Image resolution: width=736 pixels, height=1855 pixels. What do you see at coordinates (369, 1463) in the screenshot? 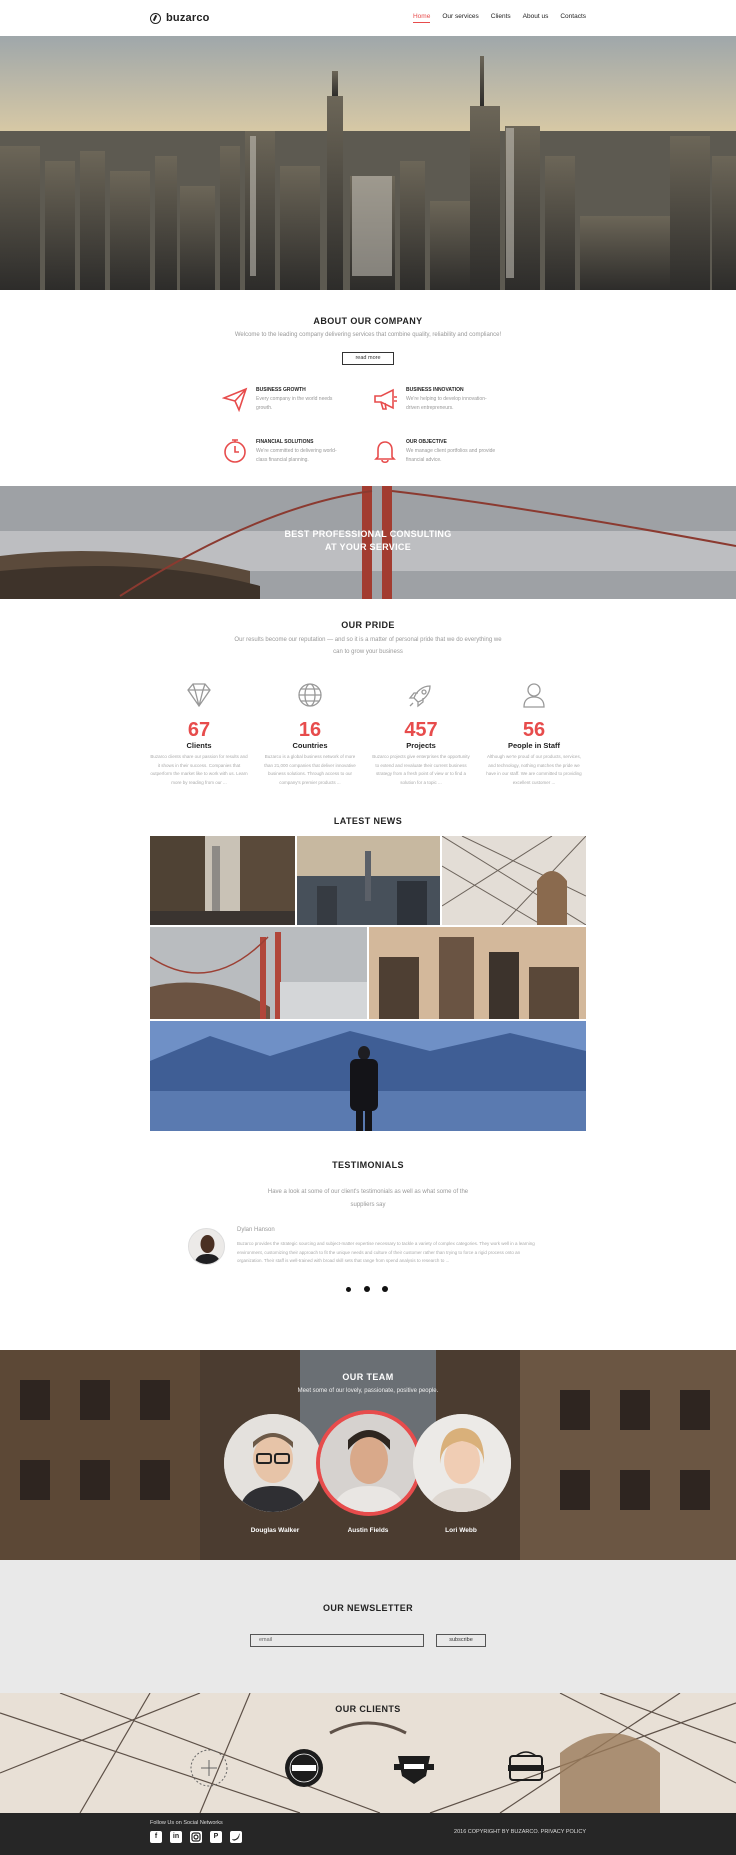
I see `team-photo-austin-fields` at bounding box center [369, 1463].